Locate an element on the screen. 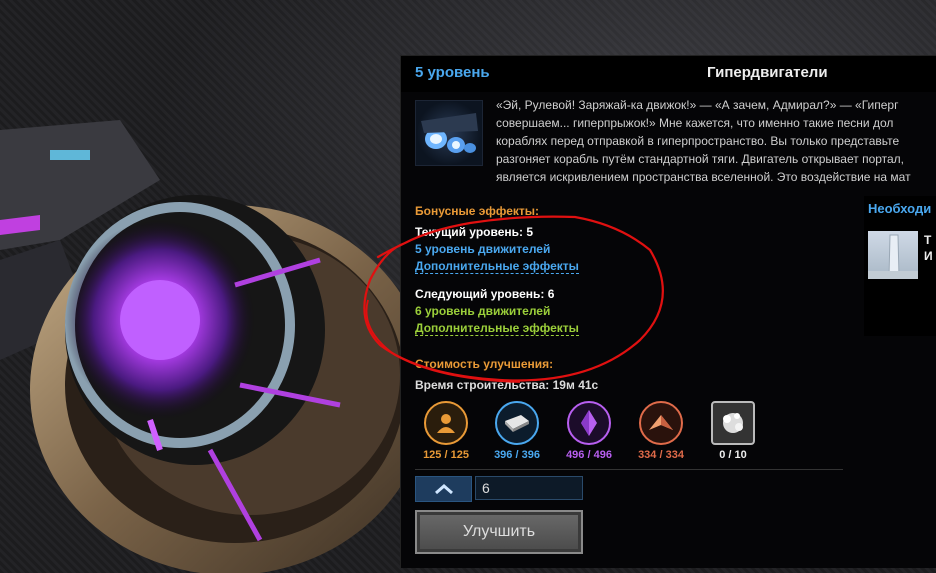 This screenshot has height=573, width=936. requirements-panel: Необходи Т И is located at coordinates (900, 266).